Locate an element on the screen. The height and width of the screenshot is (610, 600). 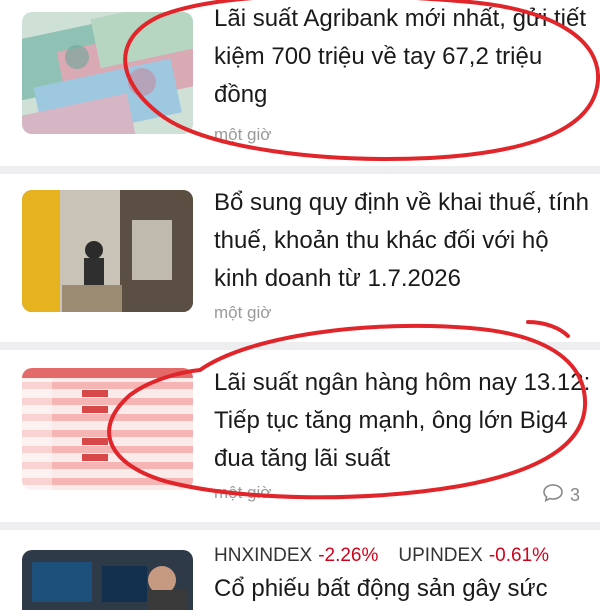
comments-count-label: 3 is located at coordinates (574, 495).